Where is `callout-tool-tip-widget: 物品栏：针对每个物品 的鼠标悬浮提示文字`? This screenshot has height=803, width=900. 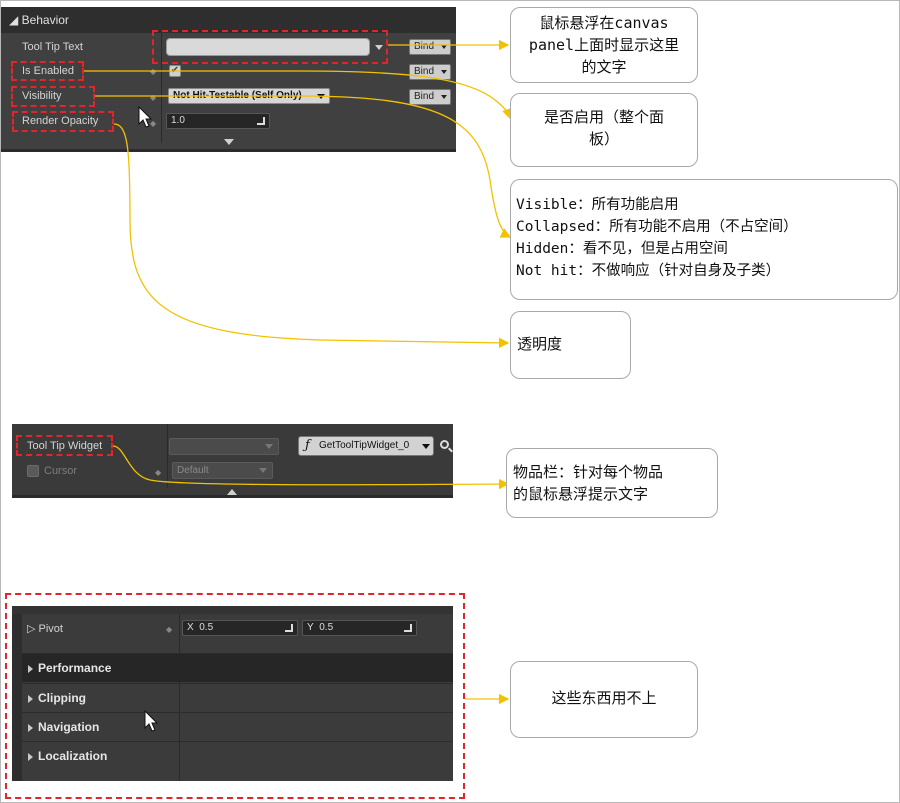 callout-tool-tip-widget: 物品栏：针对每个物品 的鼠标悬浮提示文字 is located at coordinates (612, 483).